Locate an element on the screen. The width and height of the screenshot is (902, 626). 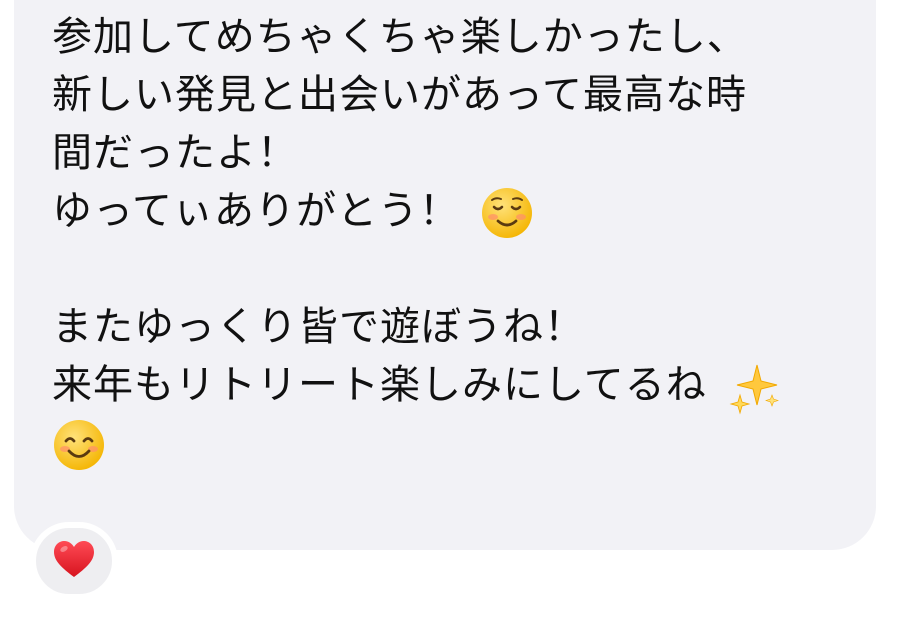
heart-reaction is located at coordinates (74, 561).